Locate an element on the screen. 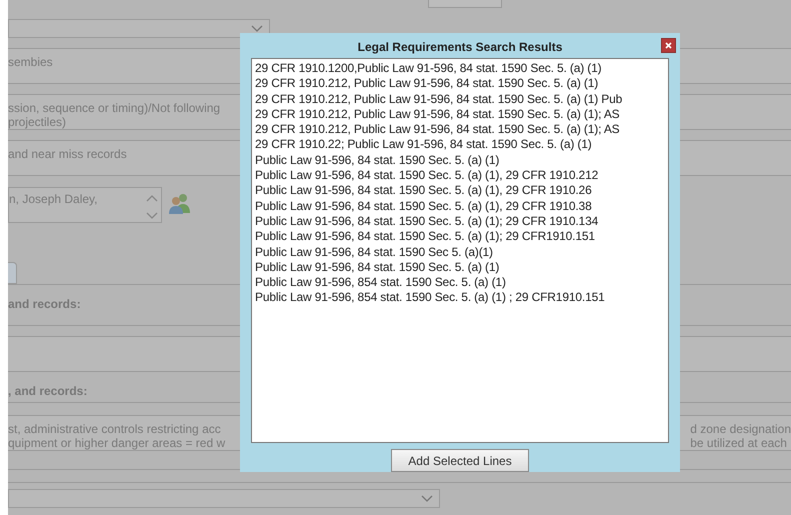 Image resolution: width=791 pixels, height=515 pixels. field-text: d zone designation be utilized at each is located at coordinates (740, 436).